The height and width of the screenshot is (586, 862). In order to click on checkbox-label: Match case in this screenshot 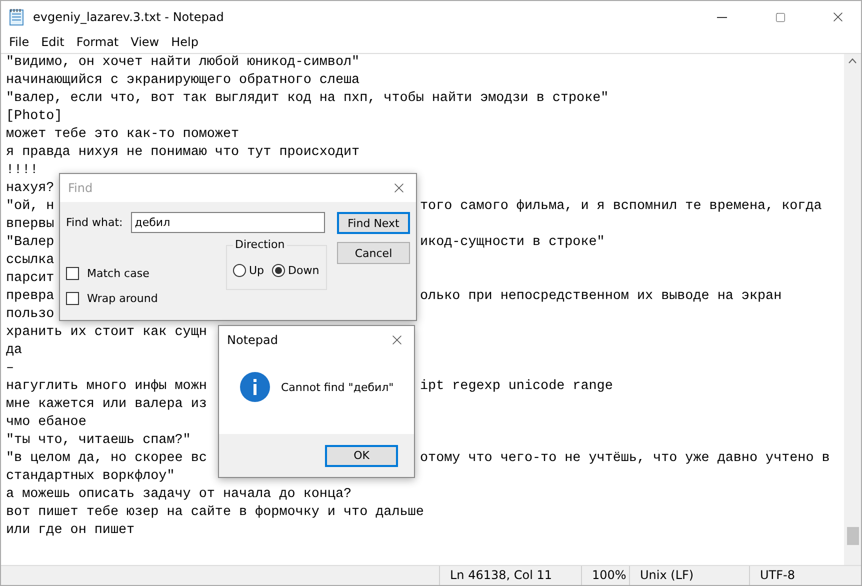, I will do `click(118, 273)`.